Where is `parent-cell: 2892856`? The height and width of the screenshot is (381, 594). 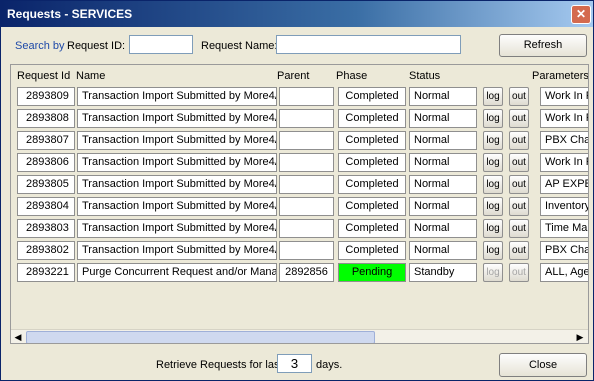 parent-cell: 2892856 is located at coordinates (306, 272).